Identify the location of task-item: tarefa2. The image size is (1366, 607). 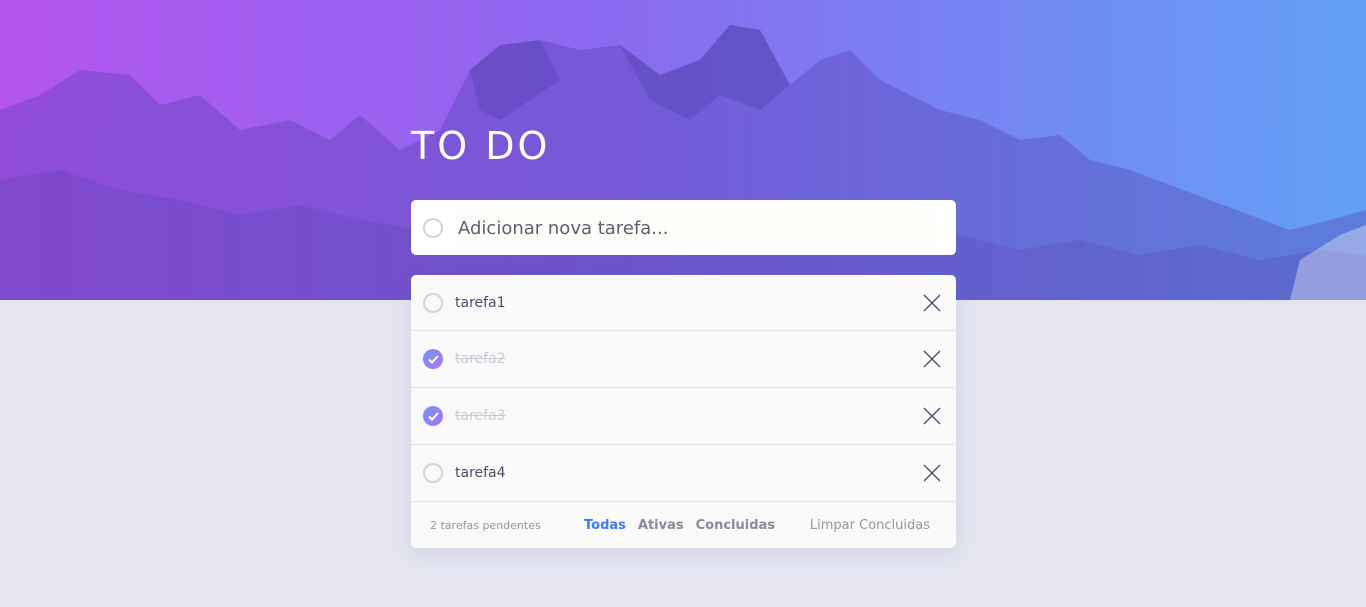
(683, 359).